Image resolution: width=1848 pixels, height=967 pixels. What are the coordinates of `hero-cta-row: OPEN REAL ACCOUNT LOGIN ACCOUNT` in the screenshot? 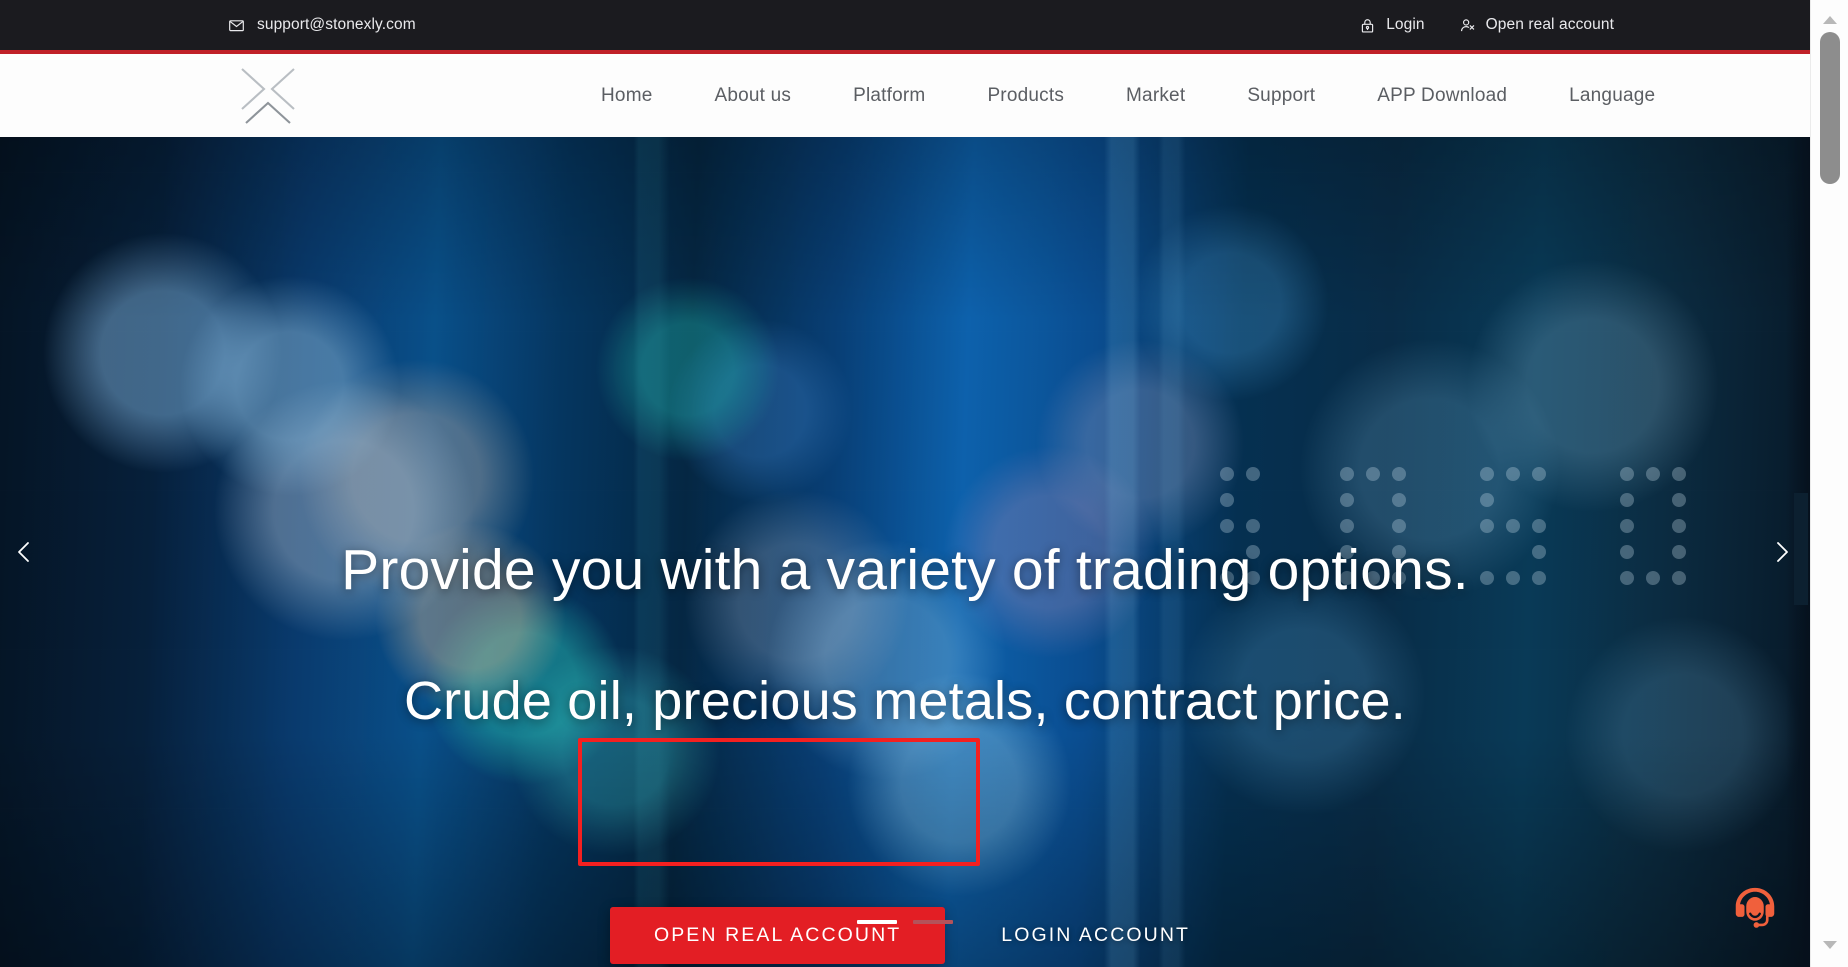 It's located at (905, 935).